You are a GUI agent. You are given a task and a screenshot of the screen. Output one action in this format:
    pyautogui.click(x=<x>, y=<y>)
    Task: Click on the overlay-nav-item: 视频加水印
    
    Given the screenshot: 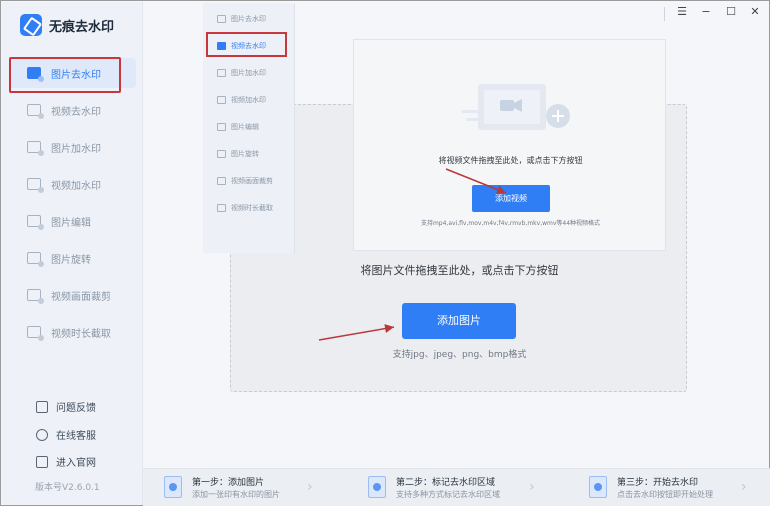 What is the action you would take?
    pyautogui.click(x=241, y=100)
    